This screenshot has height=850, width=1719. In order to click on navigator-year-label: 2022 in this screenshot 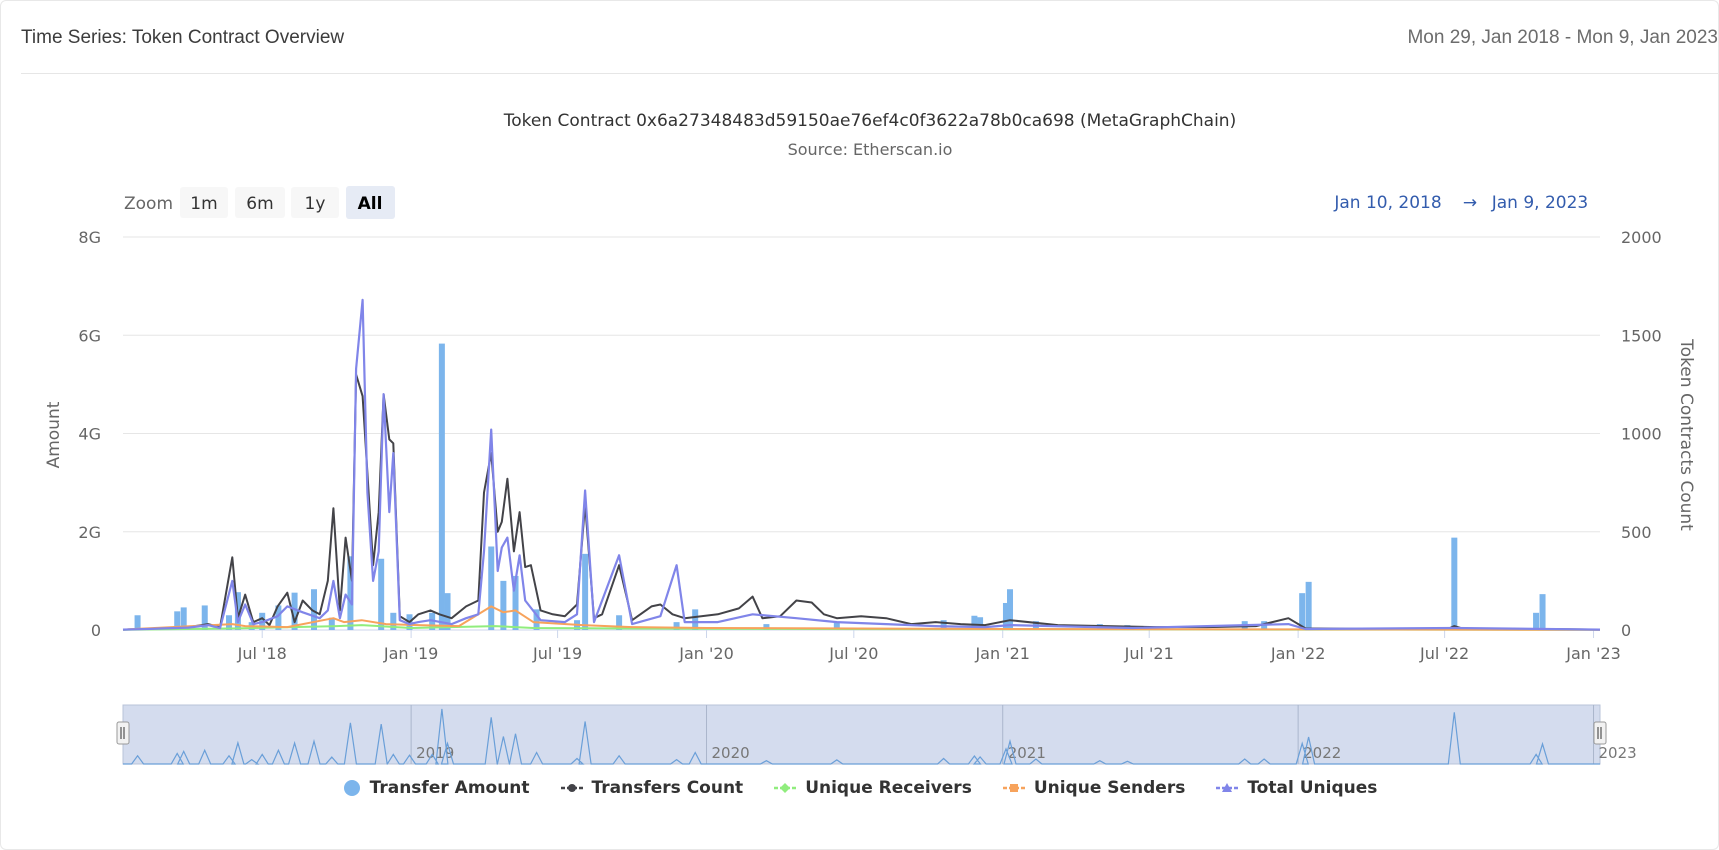, I will do `click(1322, 753)`.